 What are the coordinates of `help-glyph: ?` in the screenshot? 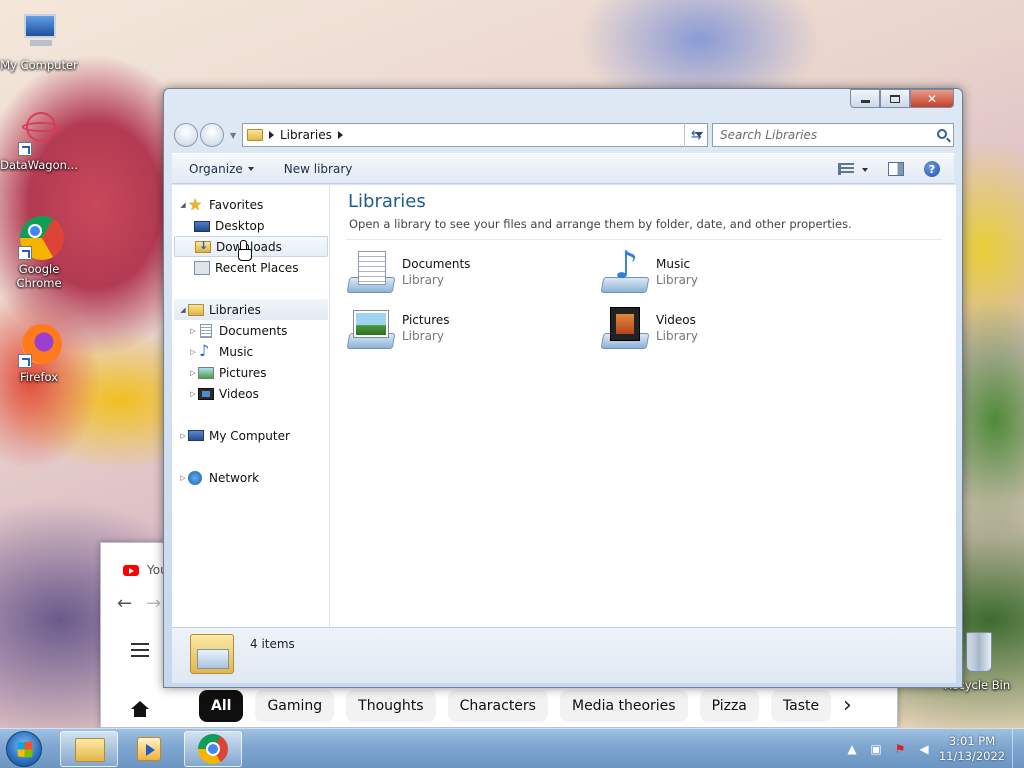 It's located at (932, 169).